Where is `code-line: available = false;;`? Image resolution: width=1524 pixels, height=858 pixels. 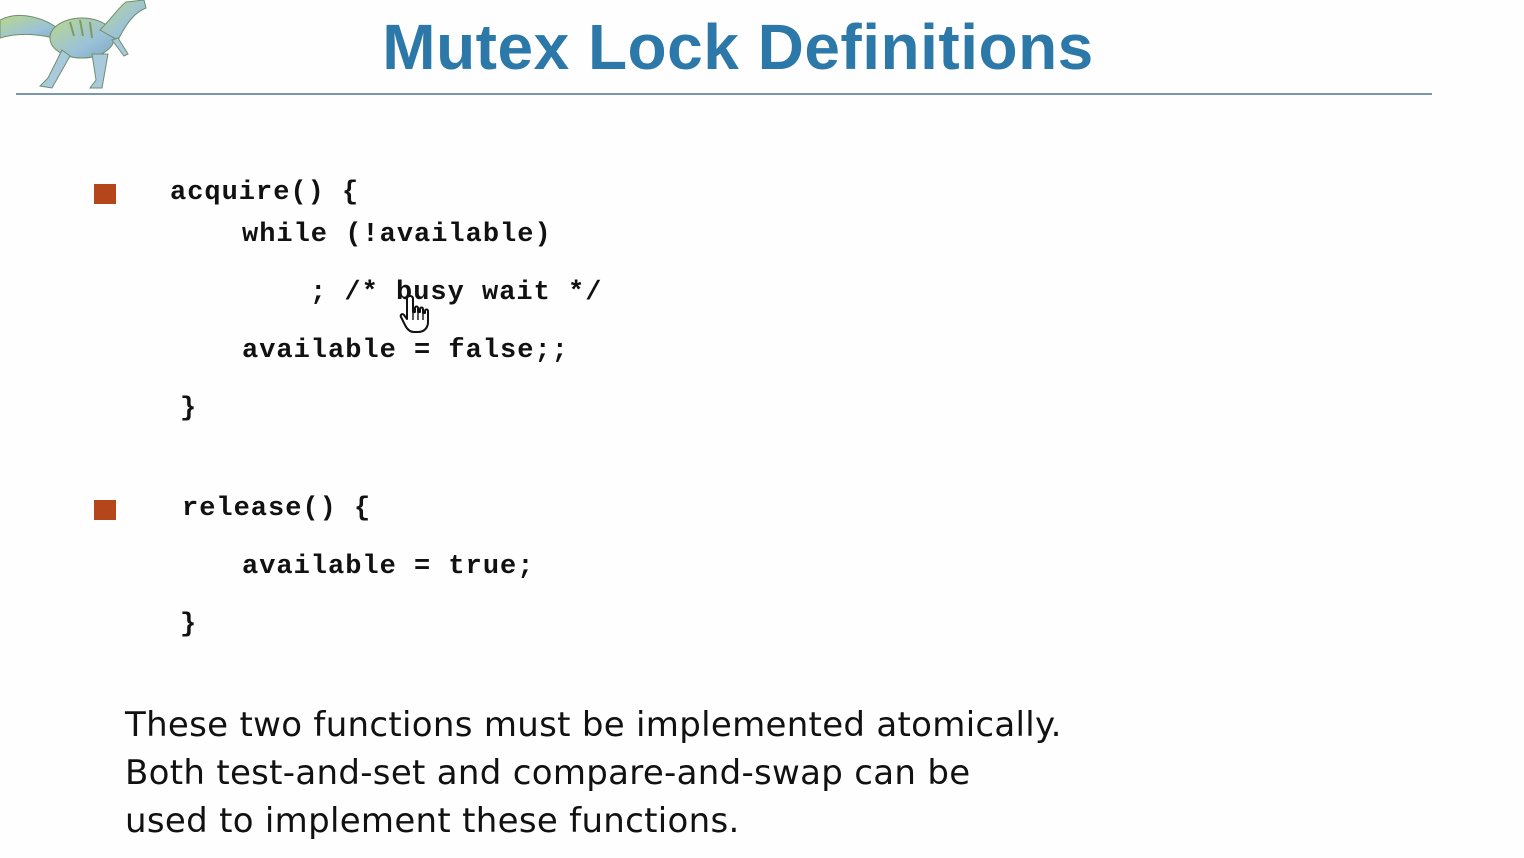 code-line: available = false;; is located at coordinates (405, 351).